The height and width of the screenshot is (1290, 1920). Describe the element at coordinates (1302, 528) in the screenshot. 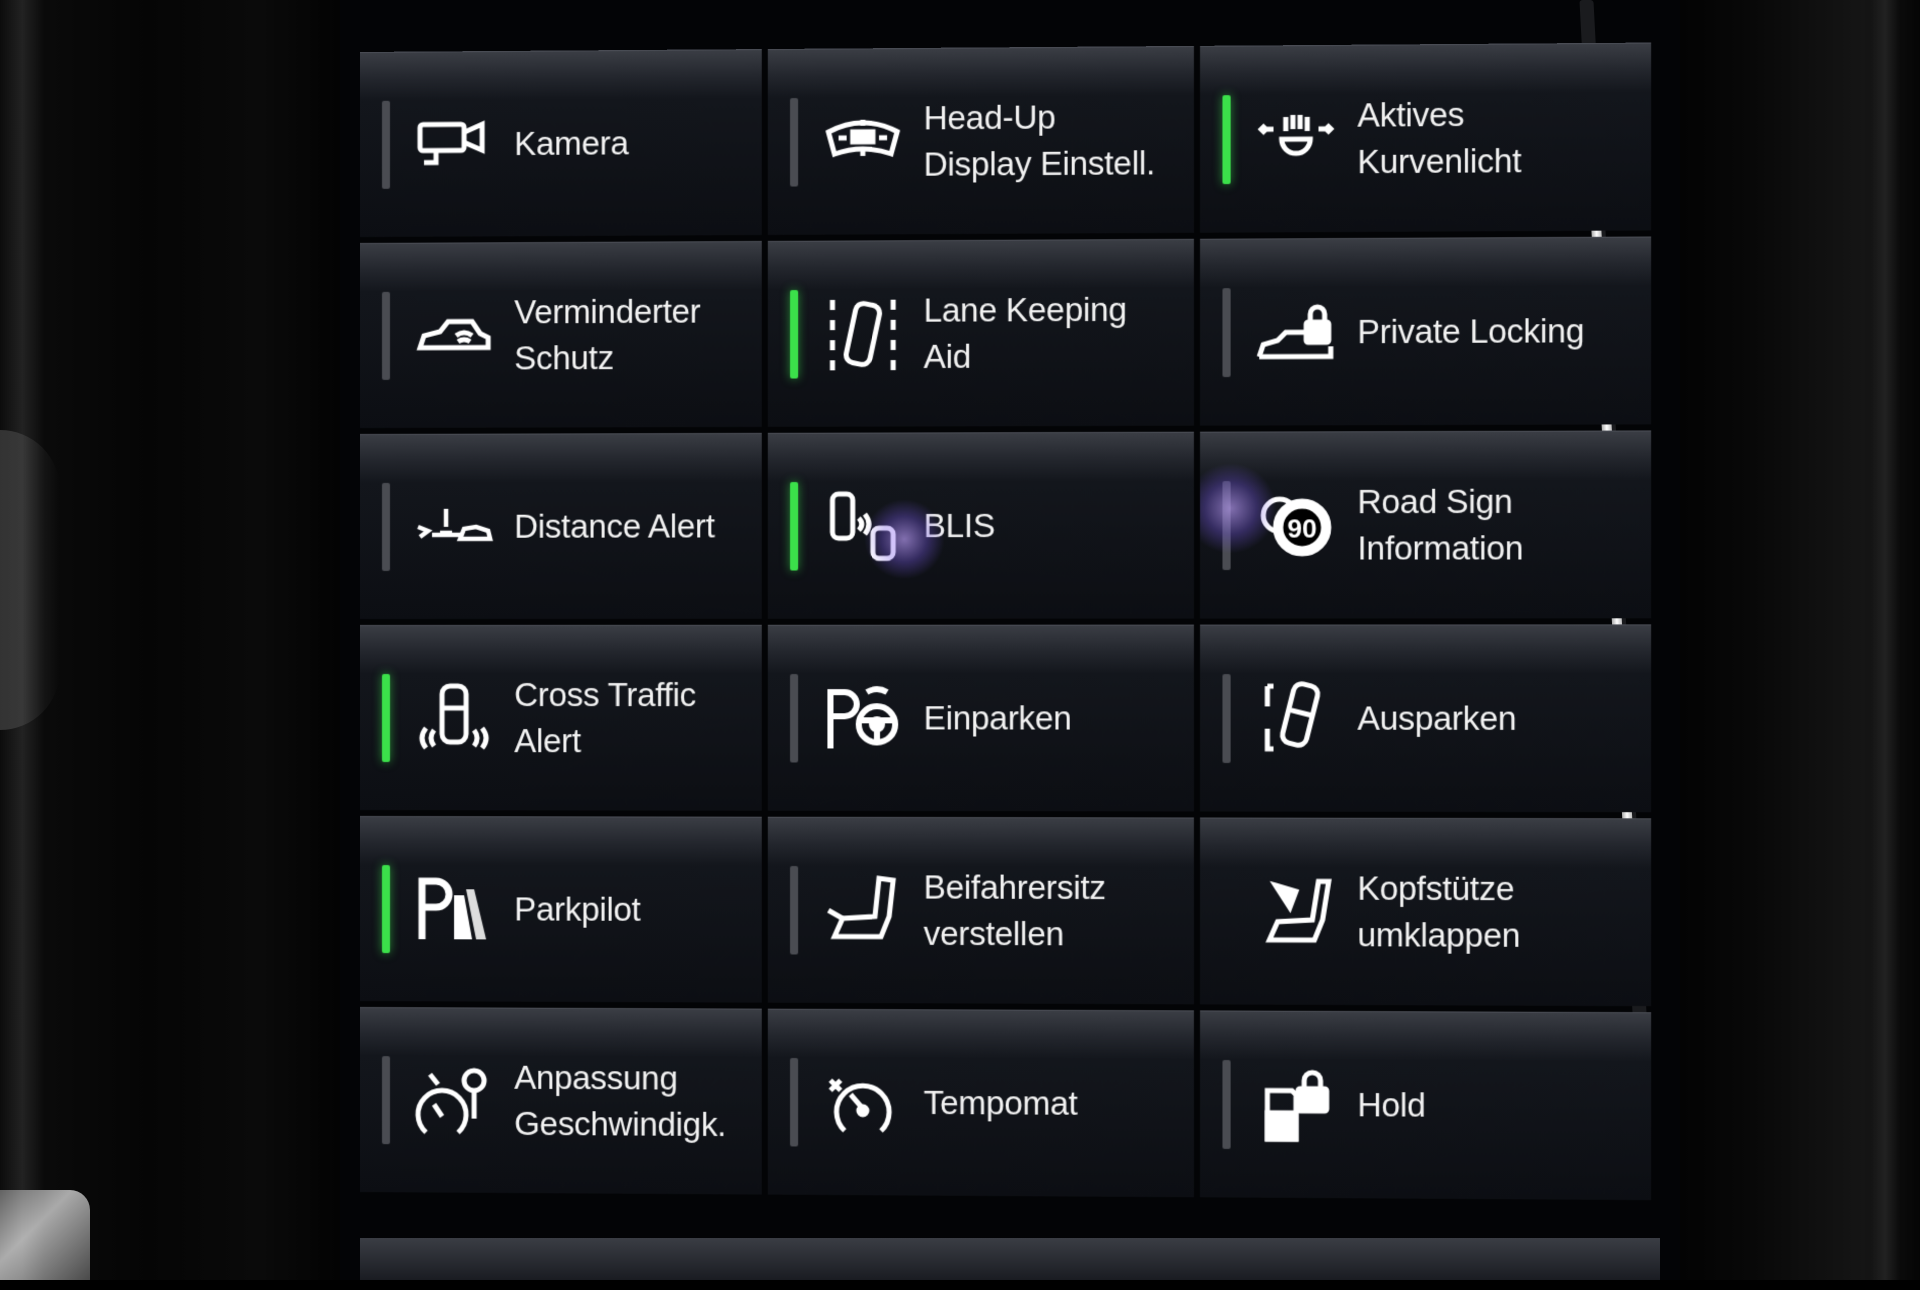

I see `svg-text: 90` at that location.